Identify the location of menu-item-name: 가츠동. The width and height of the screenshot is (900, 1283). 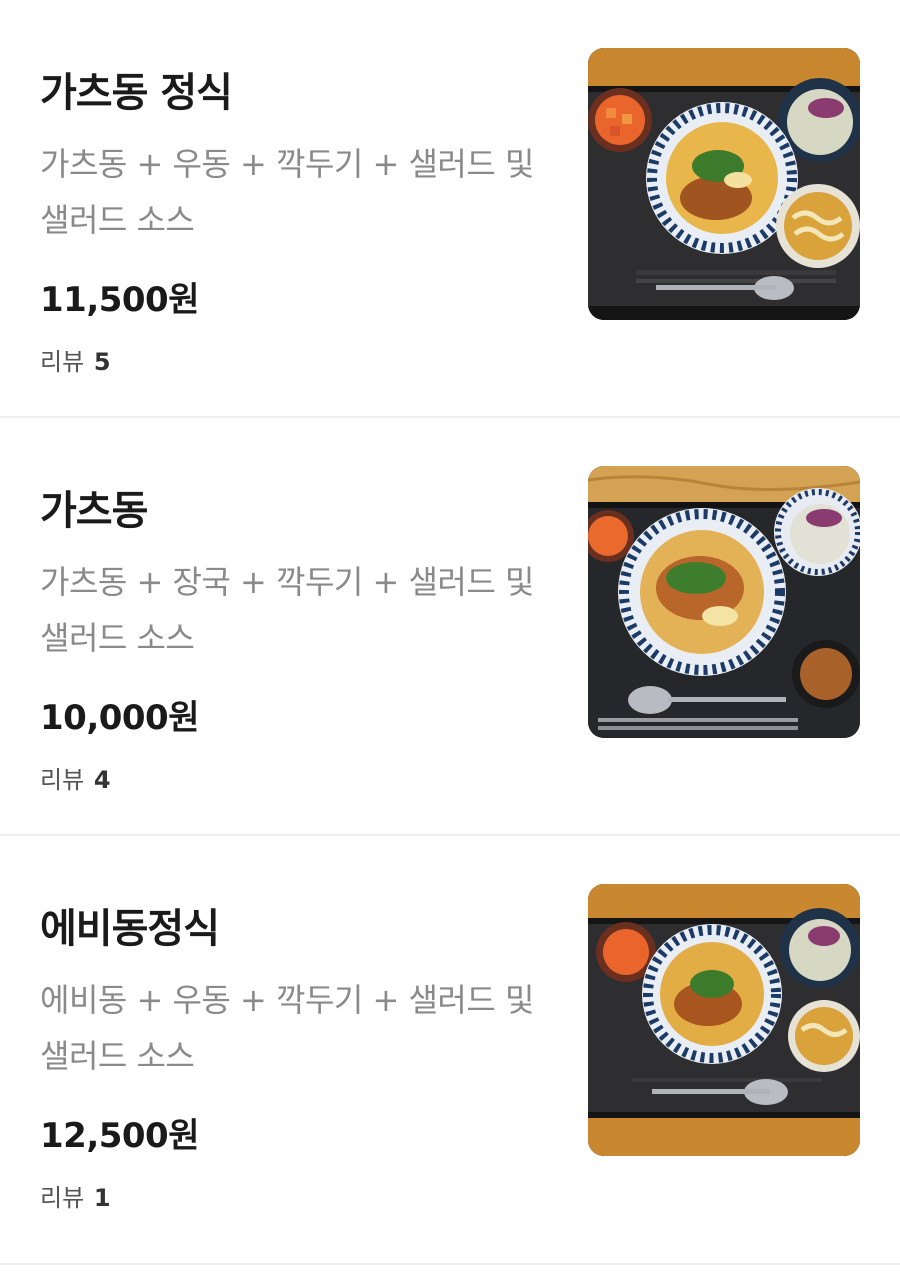
(94, 511).